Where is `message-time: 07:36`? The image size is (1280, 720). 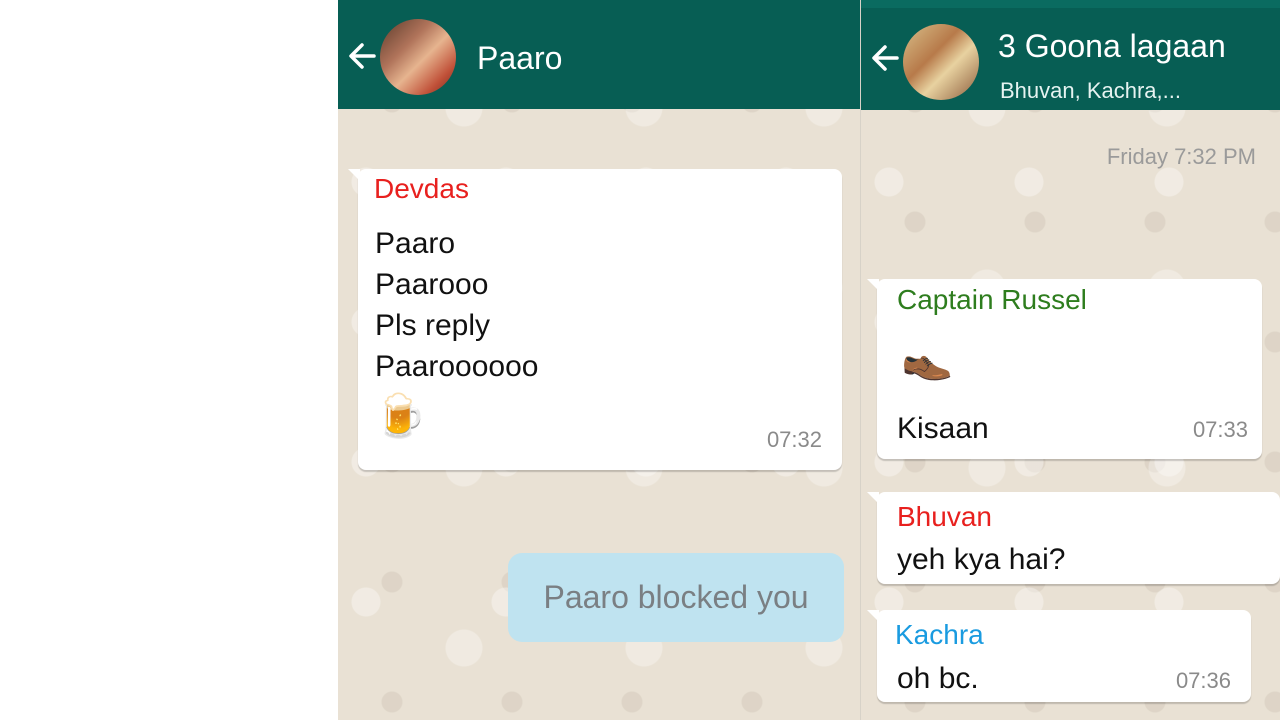
message-time: 07:36 is located at coordinates (1203, 680).